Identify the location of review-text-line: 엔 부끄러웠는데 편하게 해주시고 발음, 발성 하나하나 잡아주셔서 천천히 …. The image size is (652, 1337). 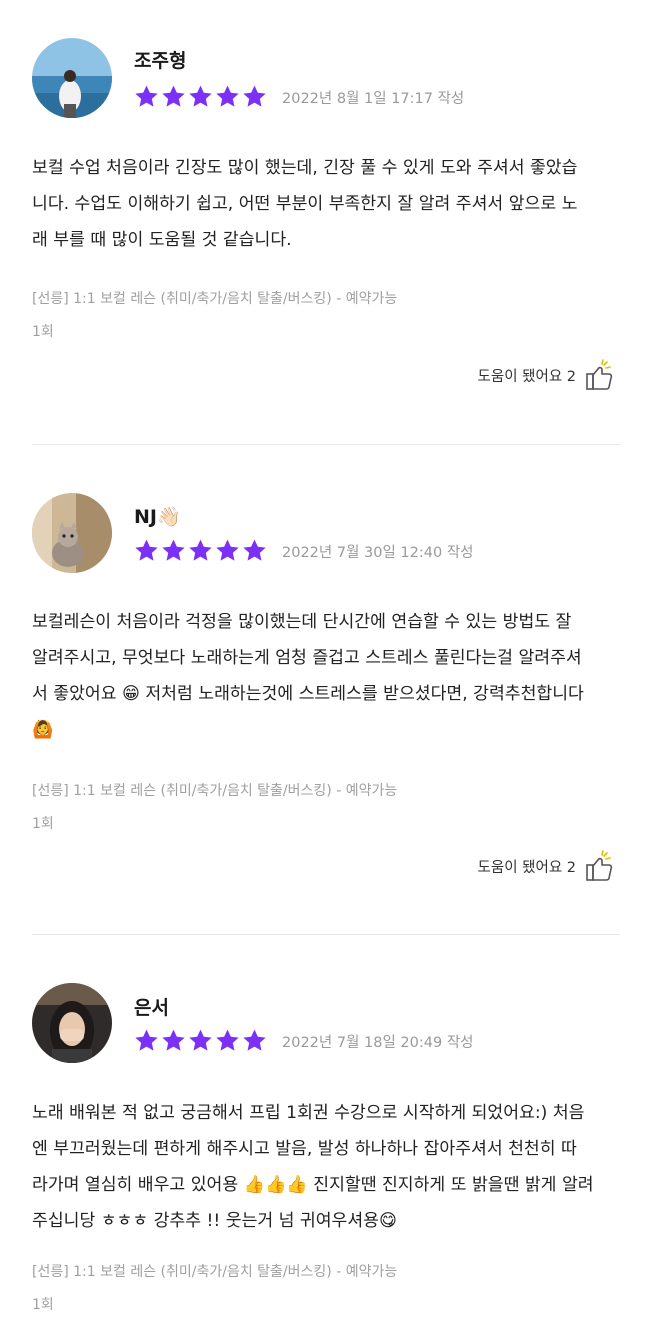
(304, 1149).